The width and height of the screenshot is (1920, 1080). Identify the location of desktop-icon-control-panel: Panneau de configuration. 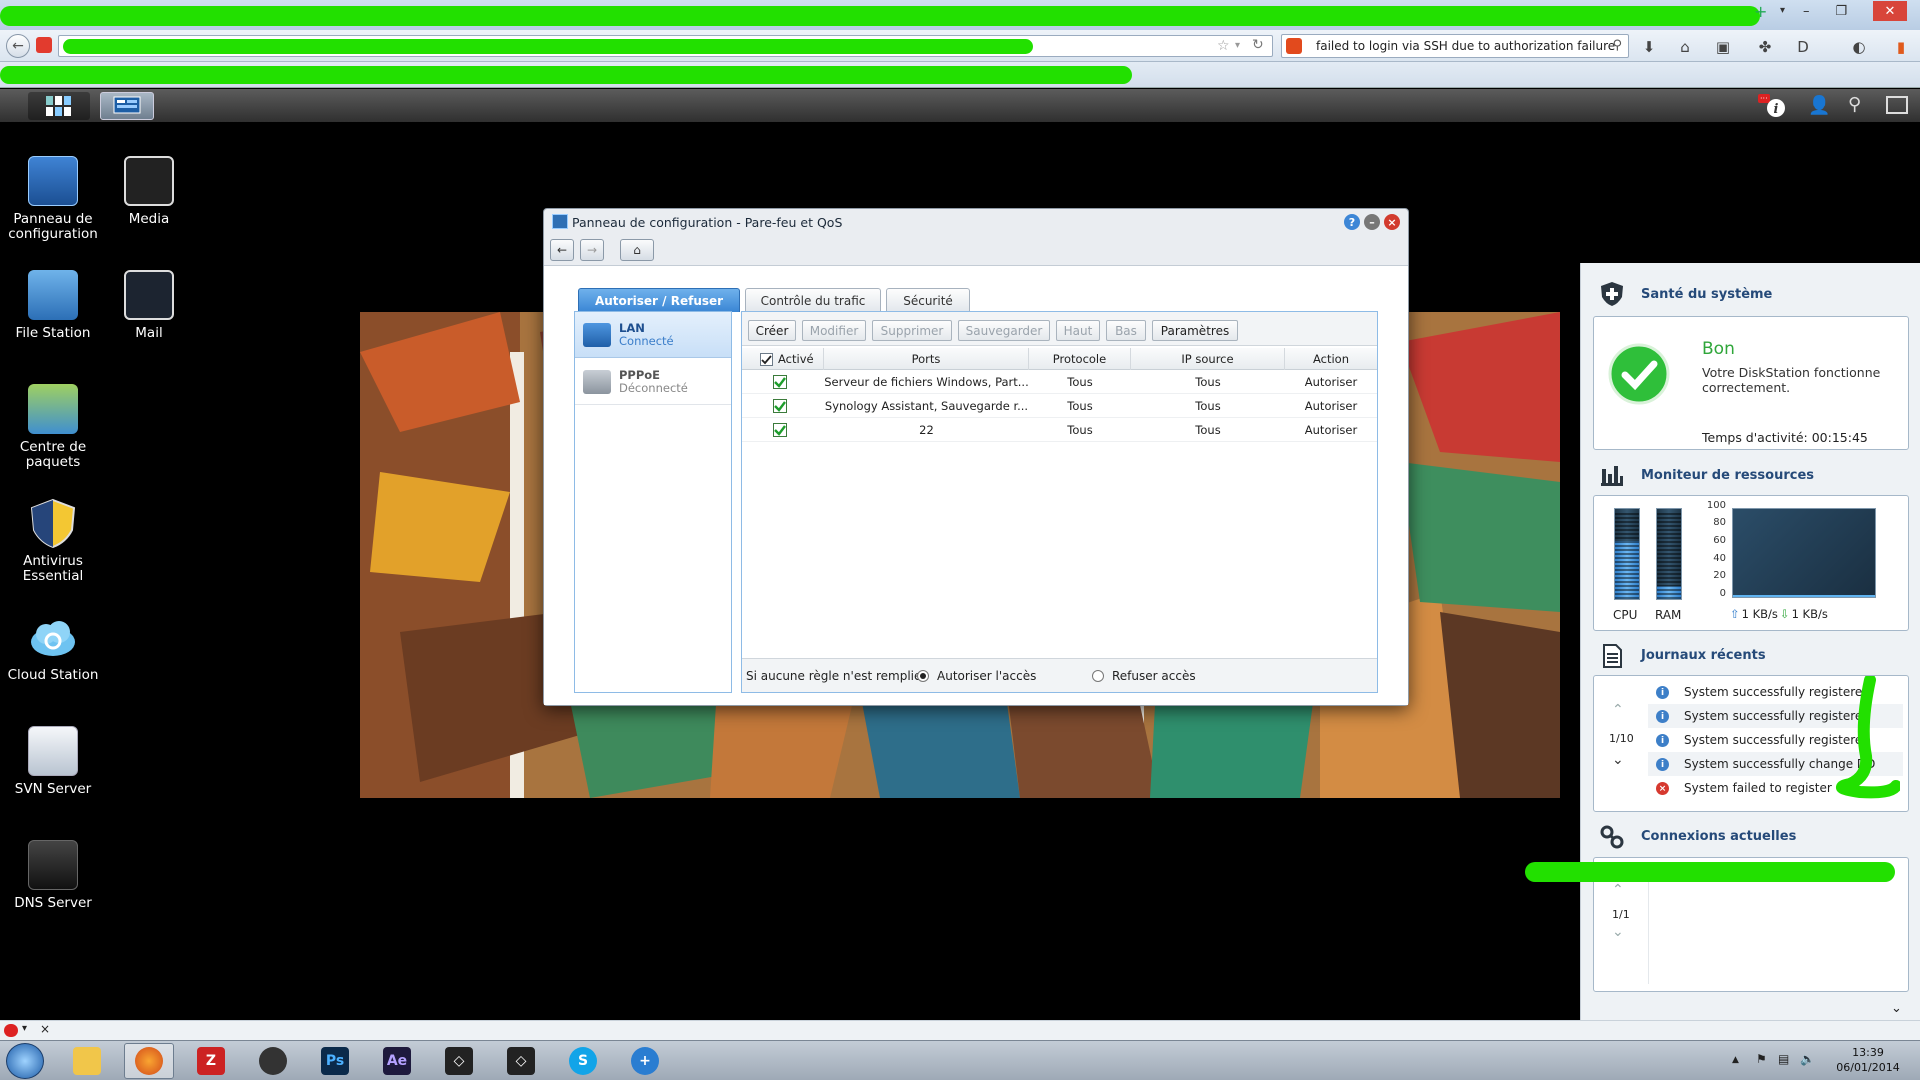
(54, 199).